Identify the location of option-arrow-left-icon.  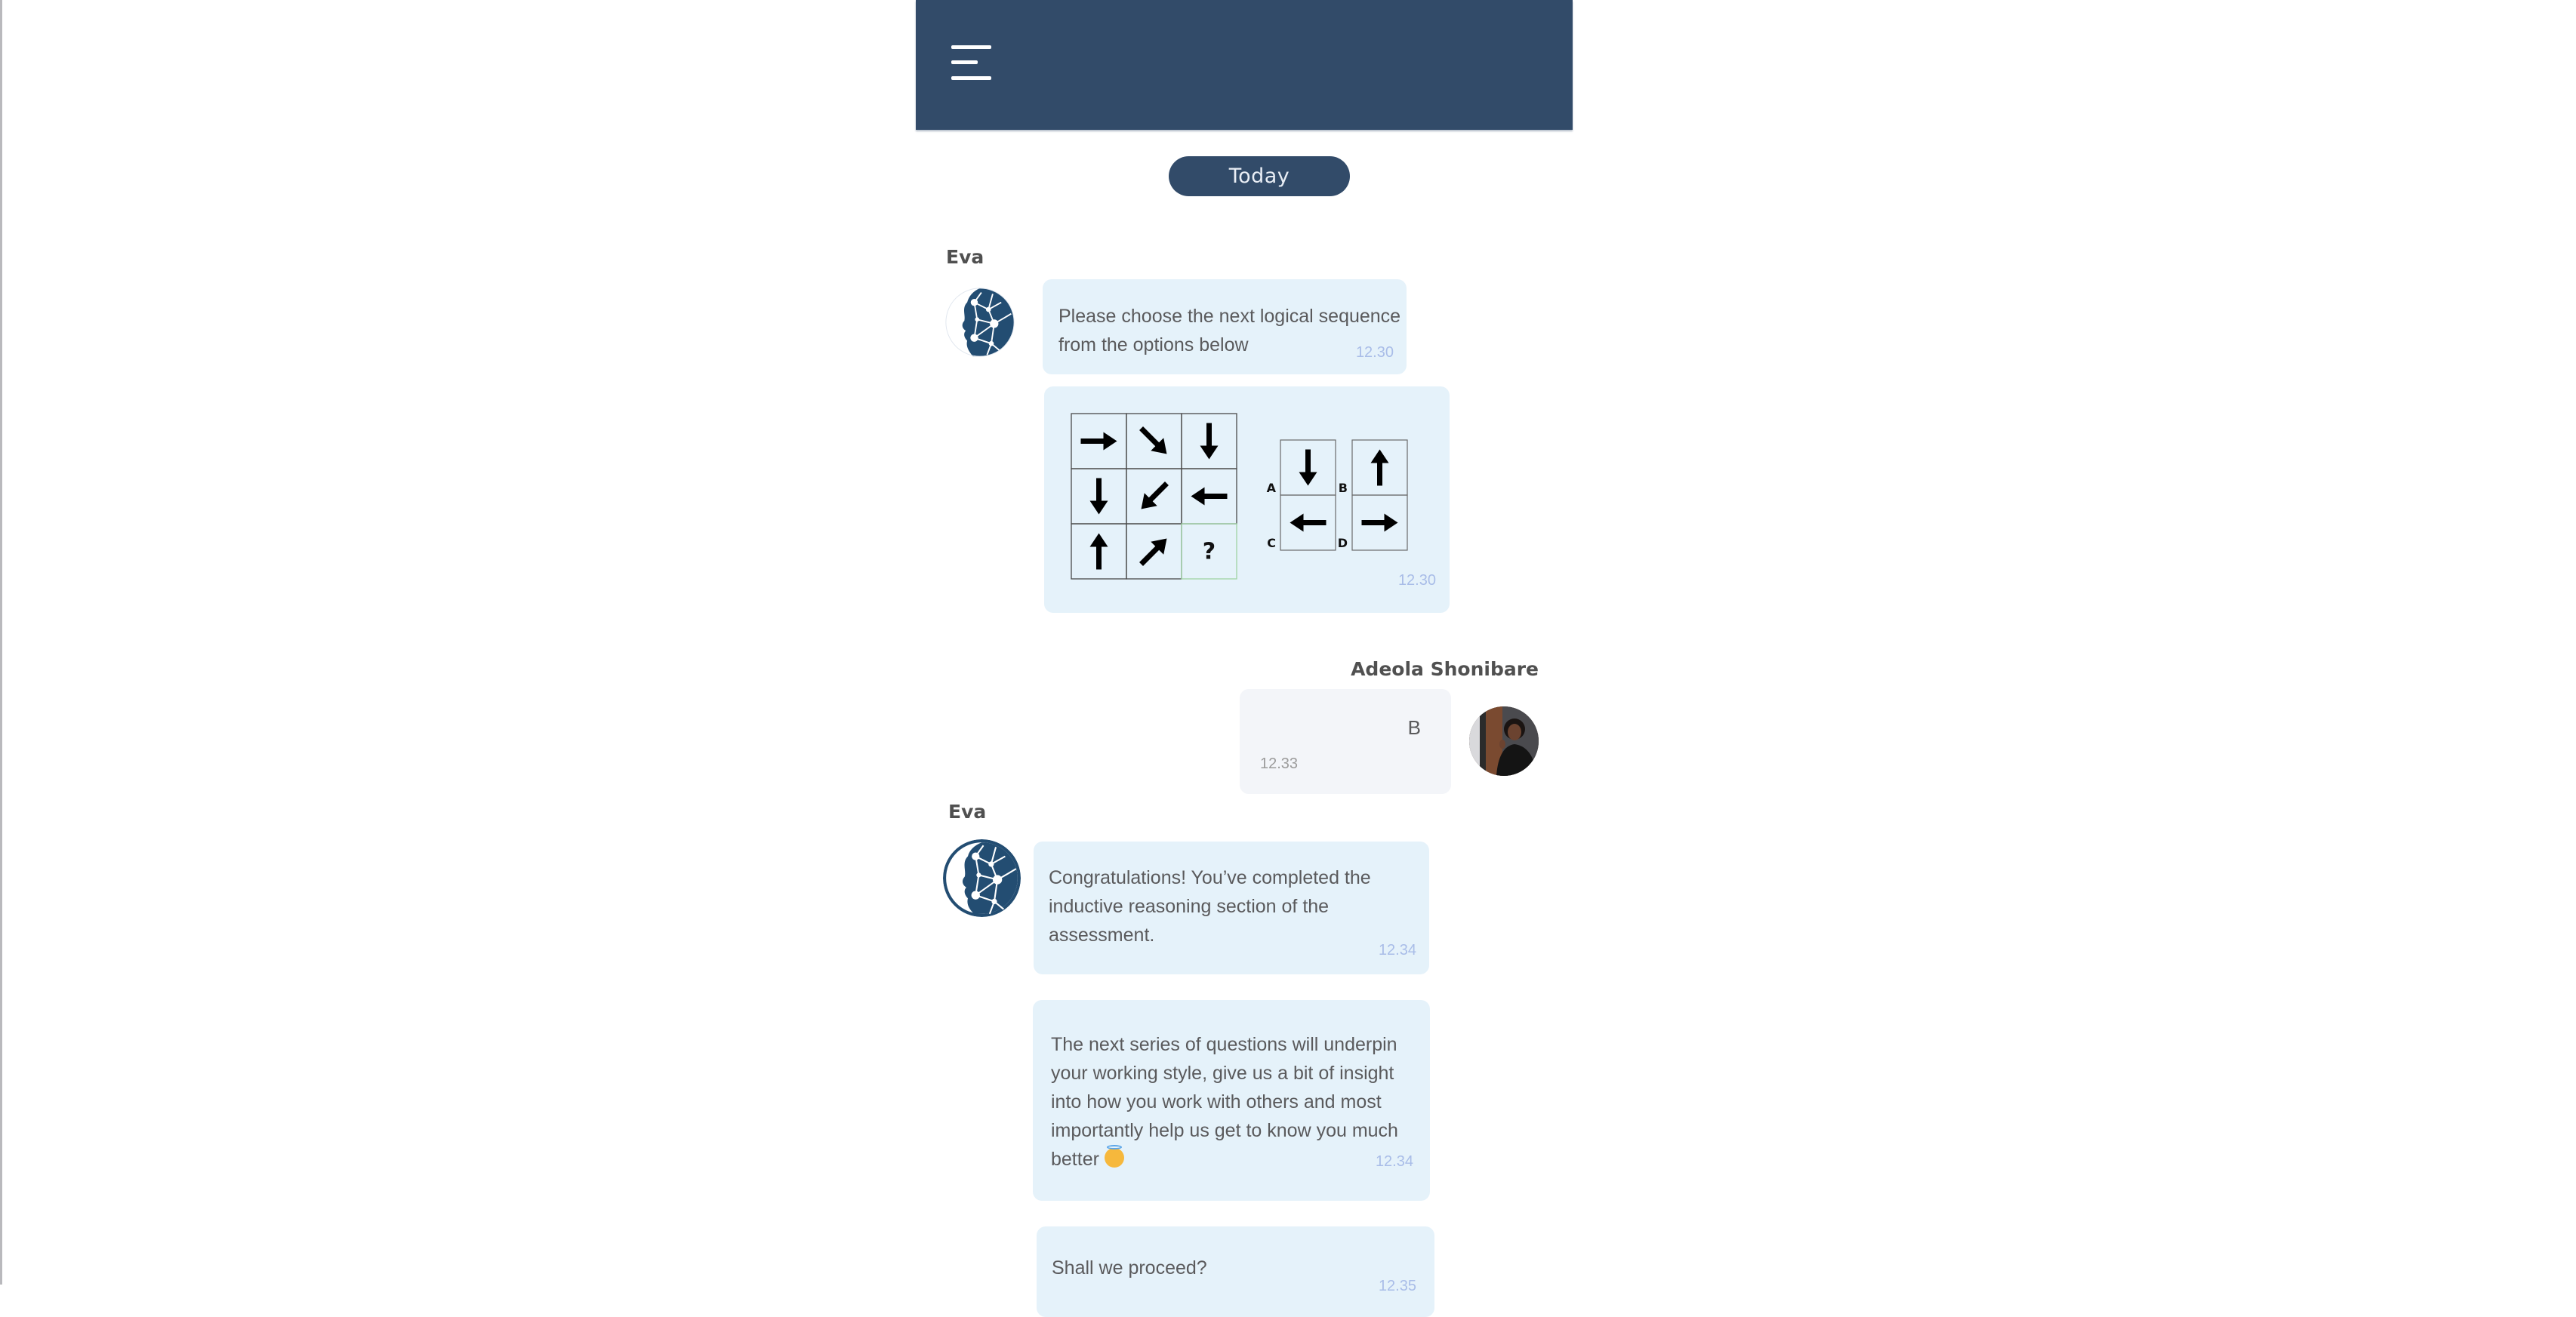
(1308, 522).